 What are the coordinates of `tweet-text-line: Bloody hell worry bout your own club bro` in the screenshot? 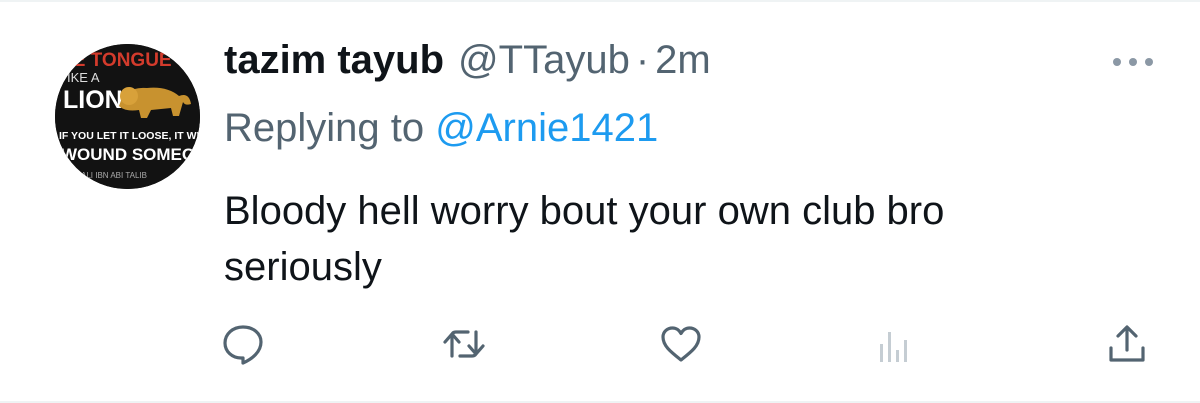 It's located at (584, 211).